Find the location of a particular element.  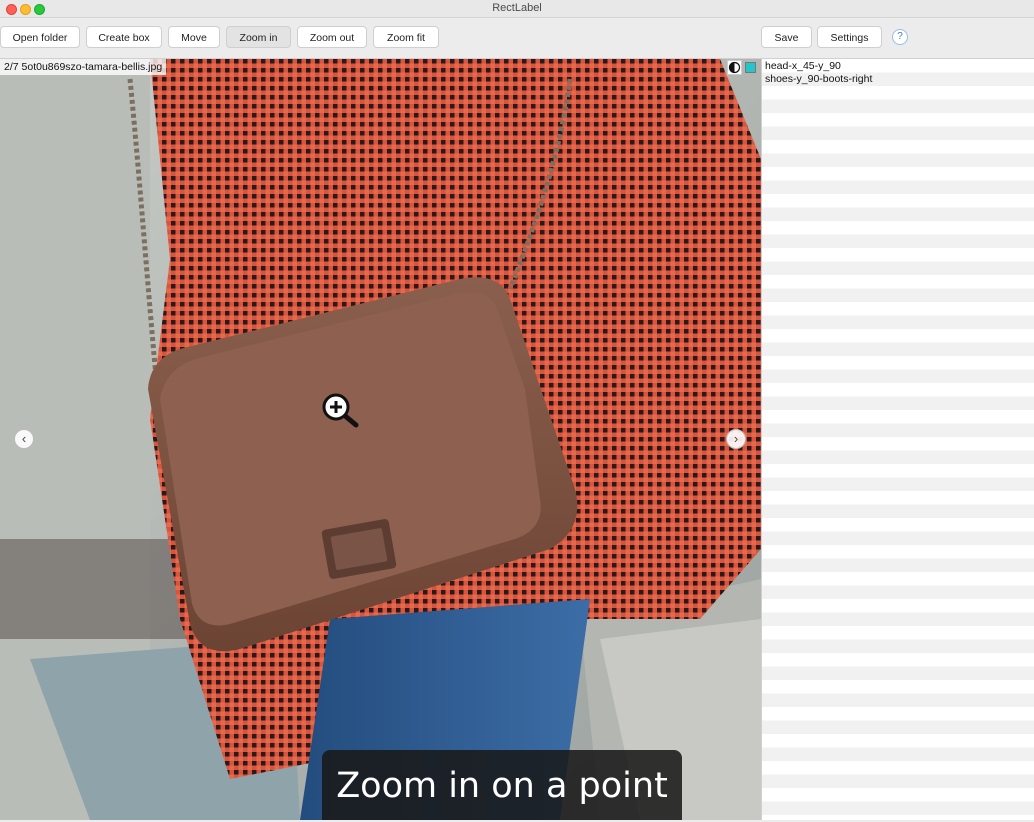

label-controls is located at coordinates (743, 67).